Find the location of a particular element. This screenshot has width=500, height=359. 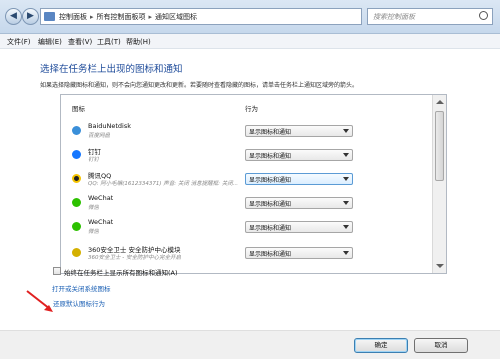

page-title: 选择在任务栏上出现的图标和通知 is located at coordinates (111, 69).